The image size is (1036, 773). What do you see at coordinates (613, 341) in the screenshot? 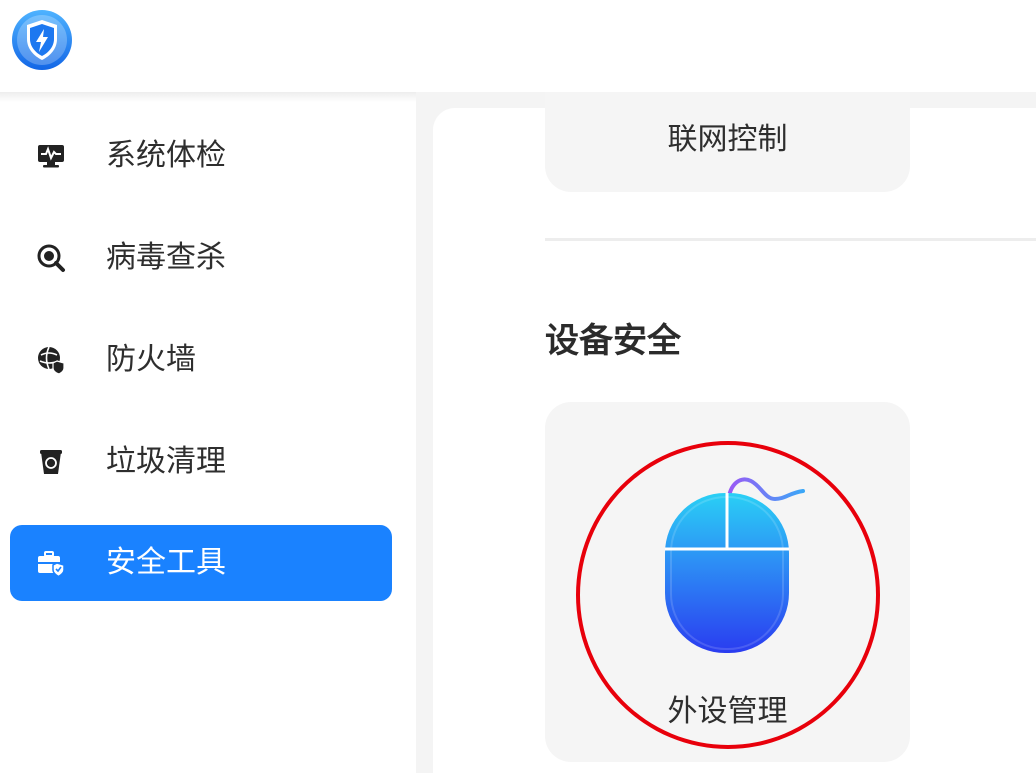
I see `device-security-title: 设备安全` at bounding box center [613, 341].